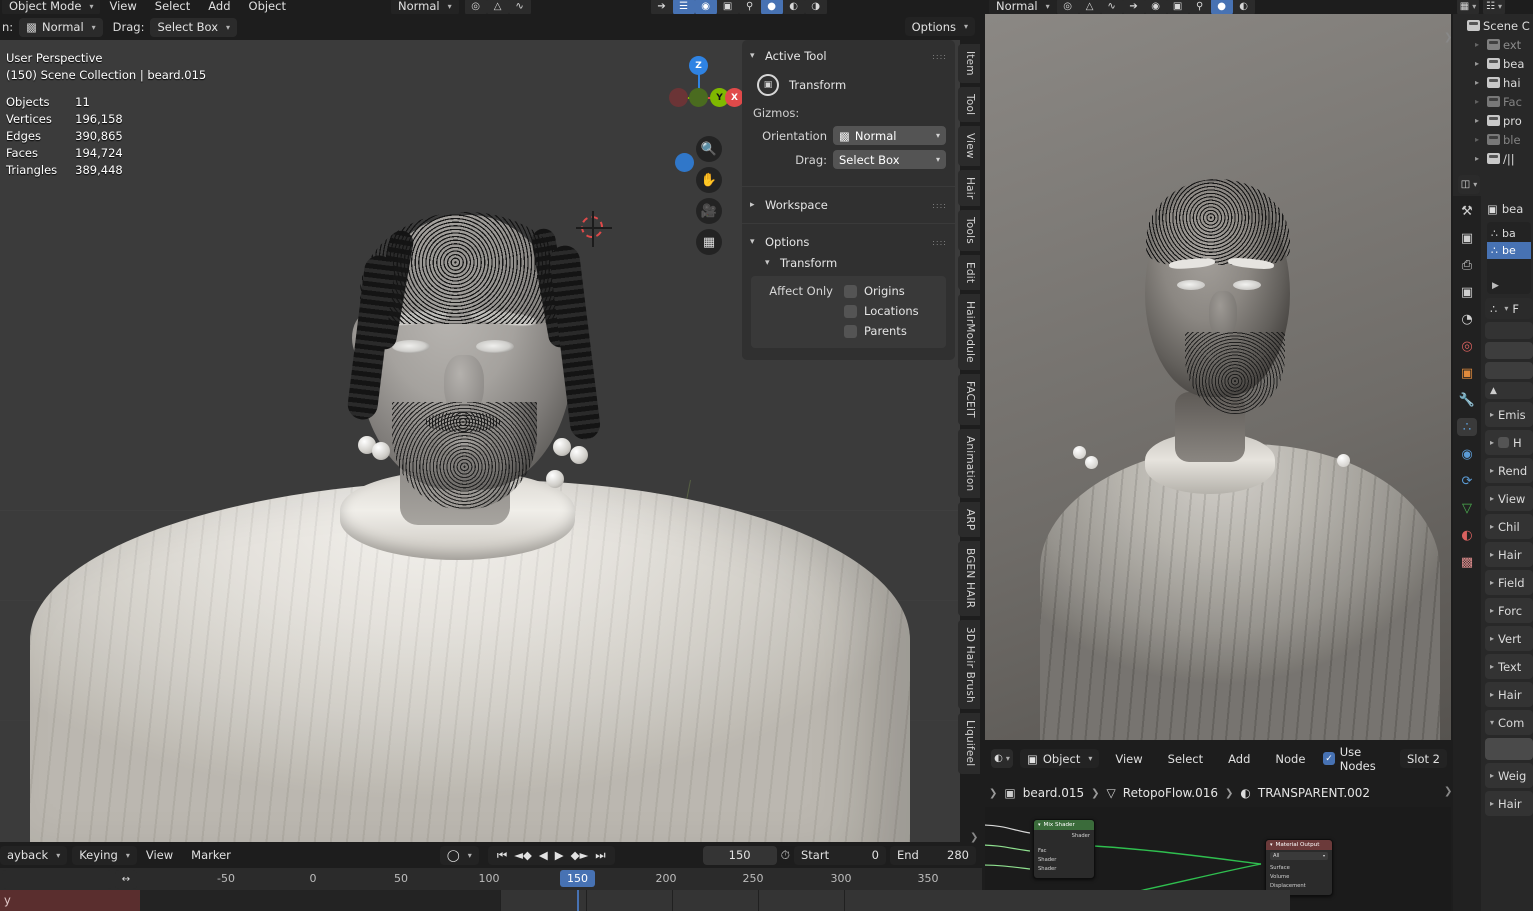 This screenshot has width=1533, height=911. Describe the element at coordinates (848, 264) in the screenshot. I see `transform-subpanel-header: ▾ Transform` at that location.